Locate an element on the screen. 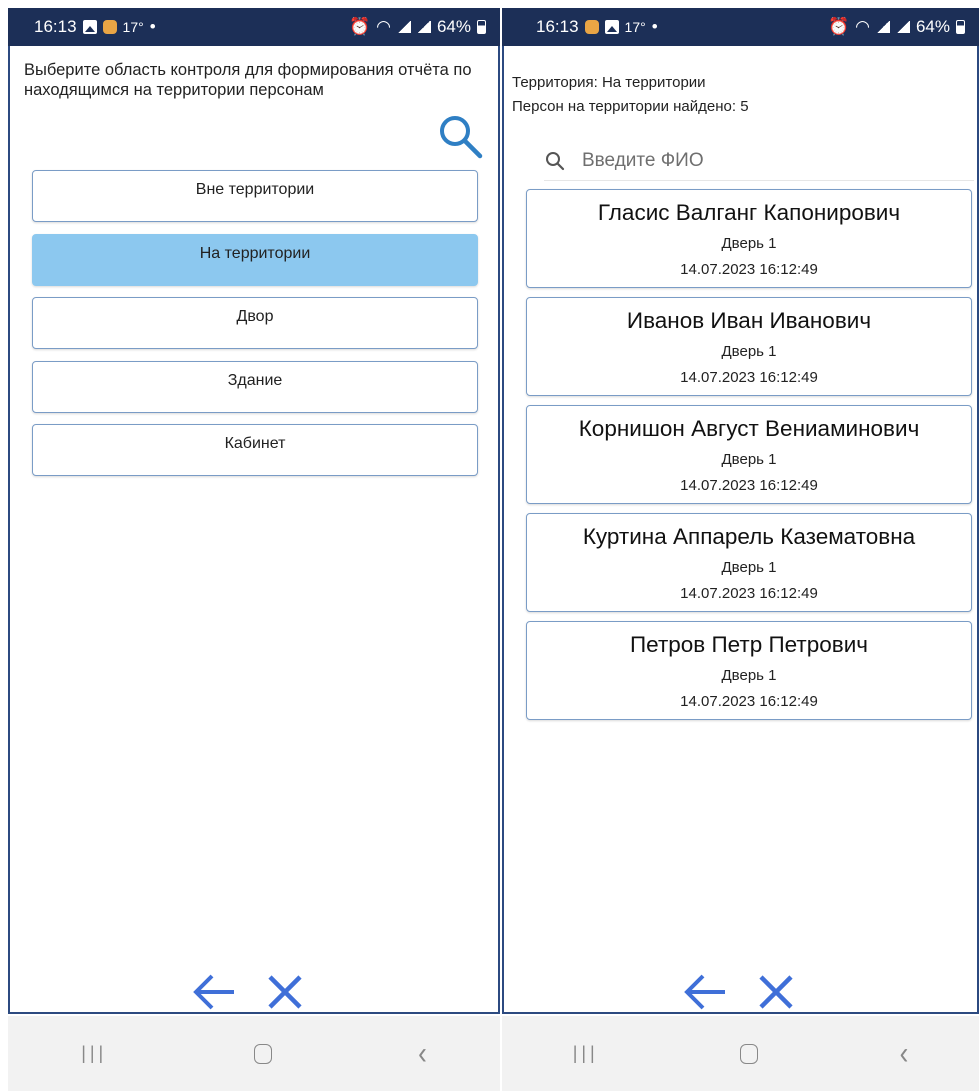 This screenshot has height=1091, width=979. zone-button-on-territory: На территории is located at coordinates (255, 259).